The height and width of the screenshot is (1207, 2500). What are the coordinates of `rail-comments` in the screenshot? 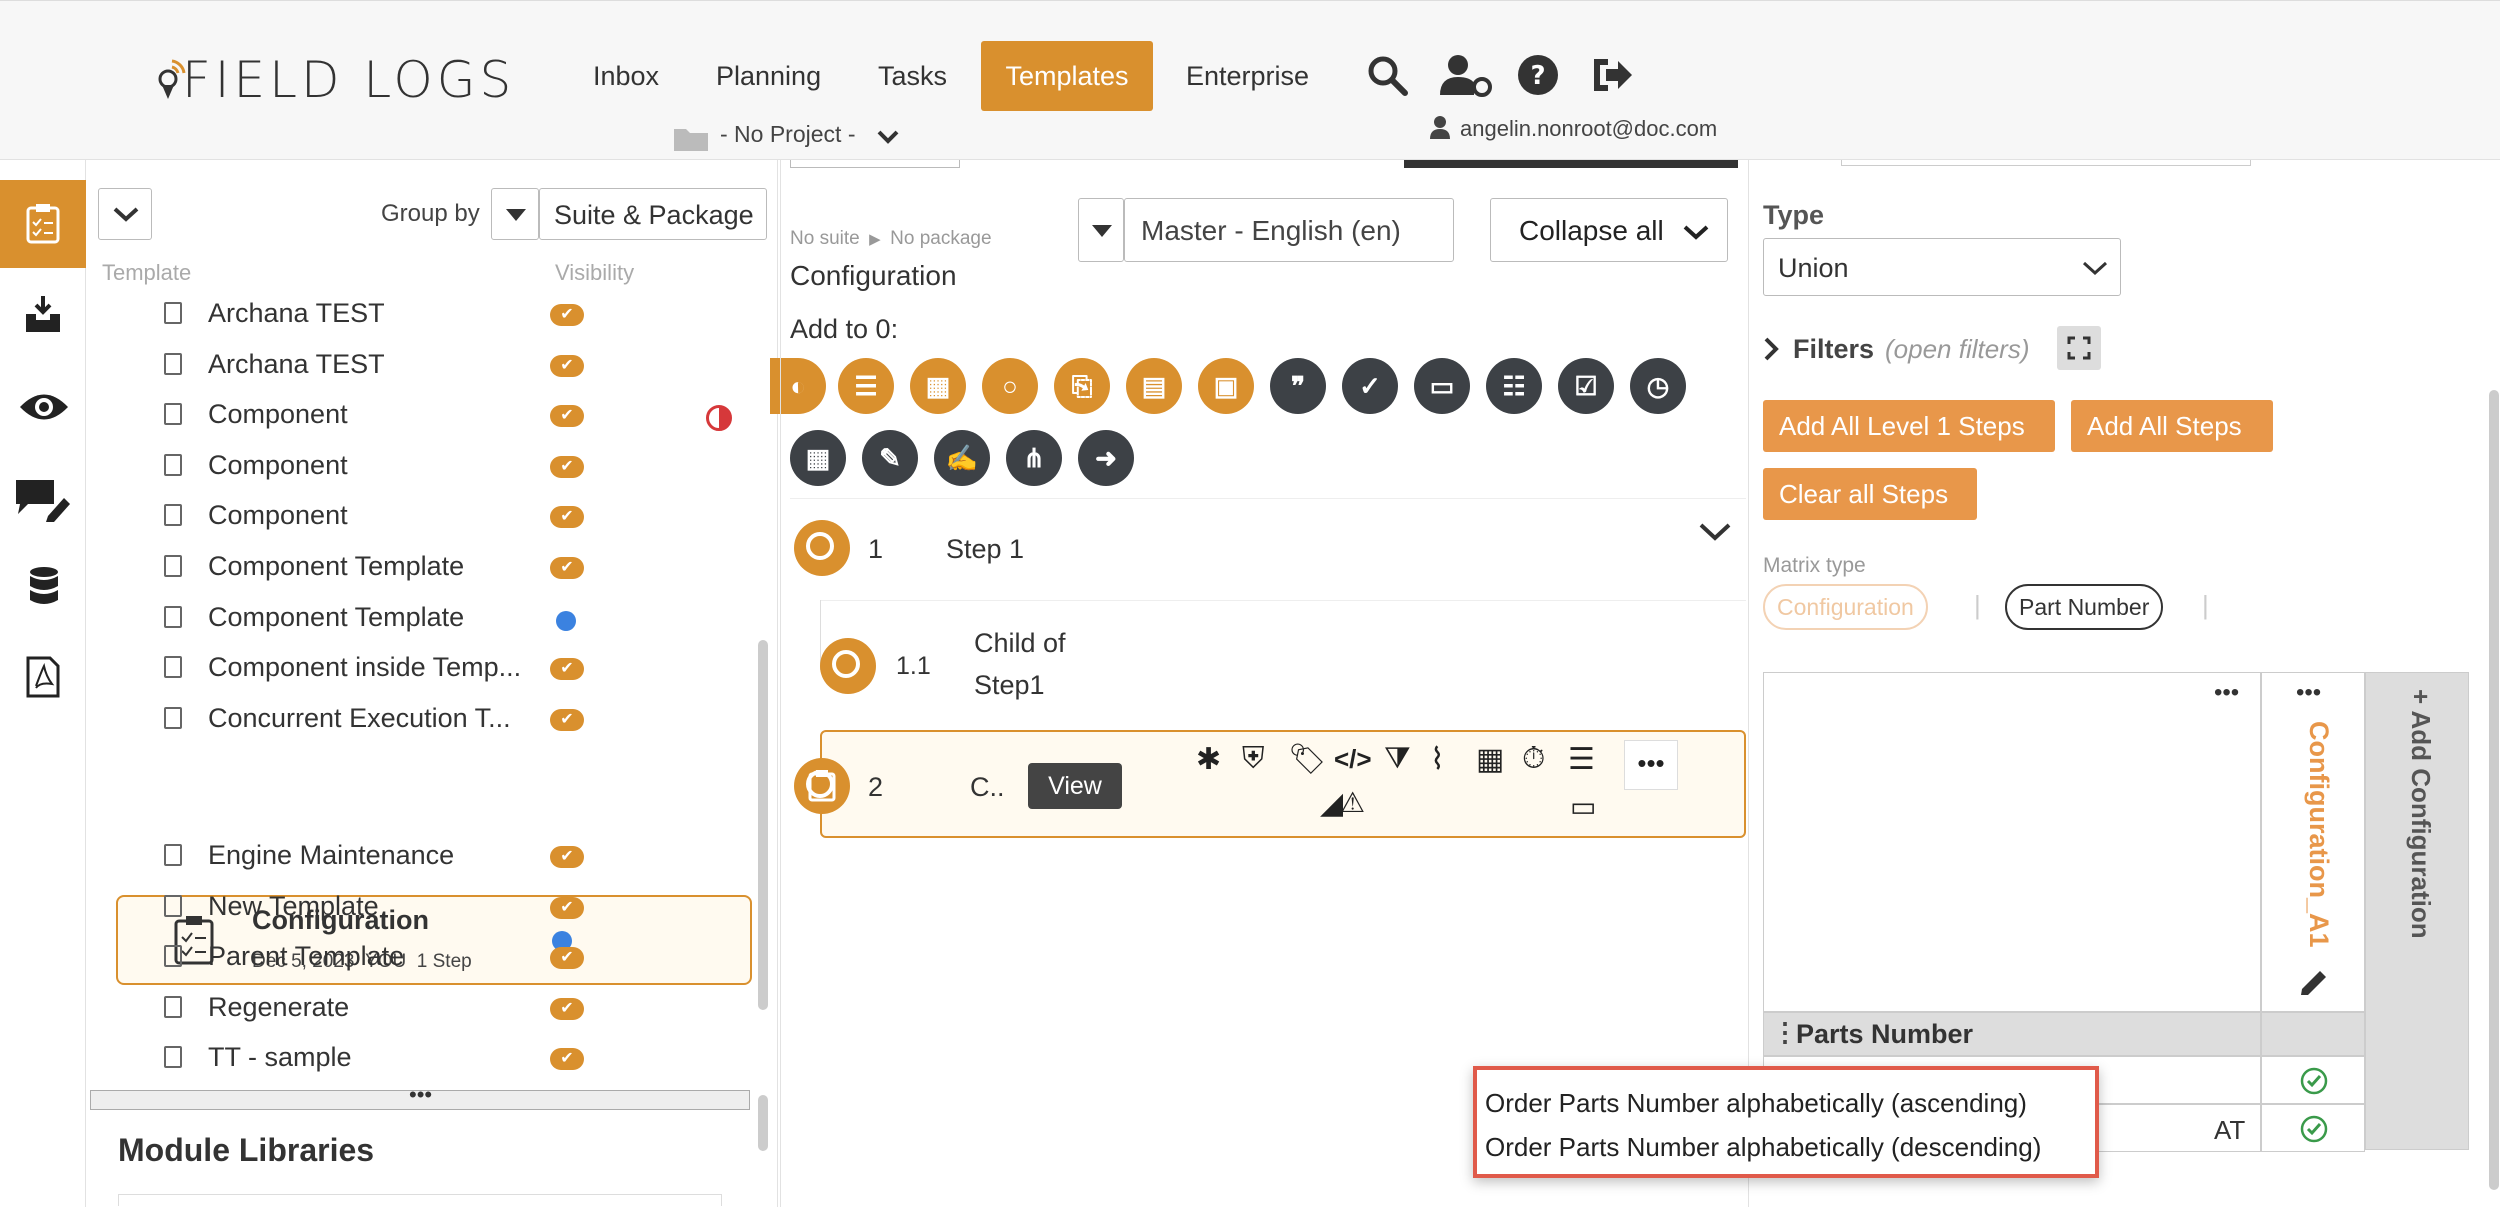 It's located at (43, 498).